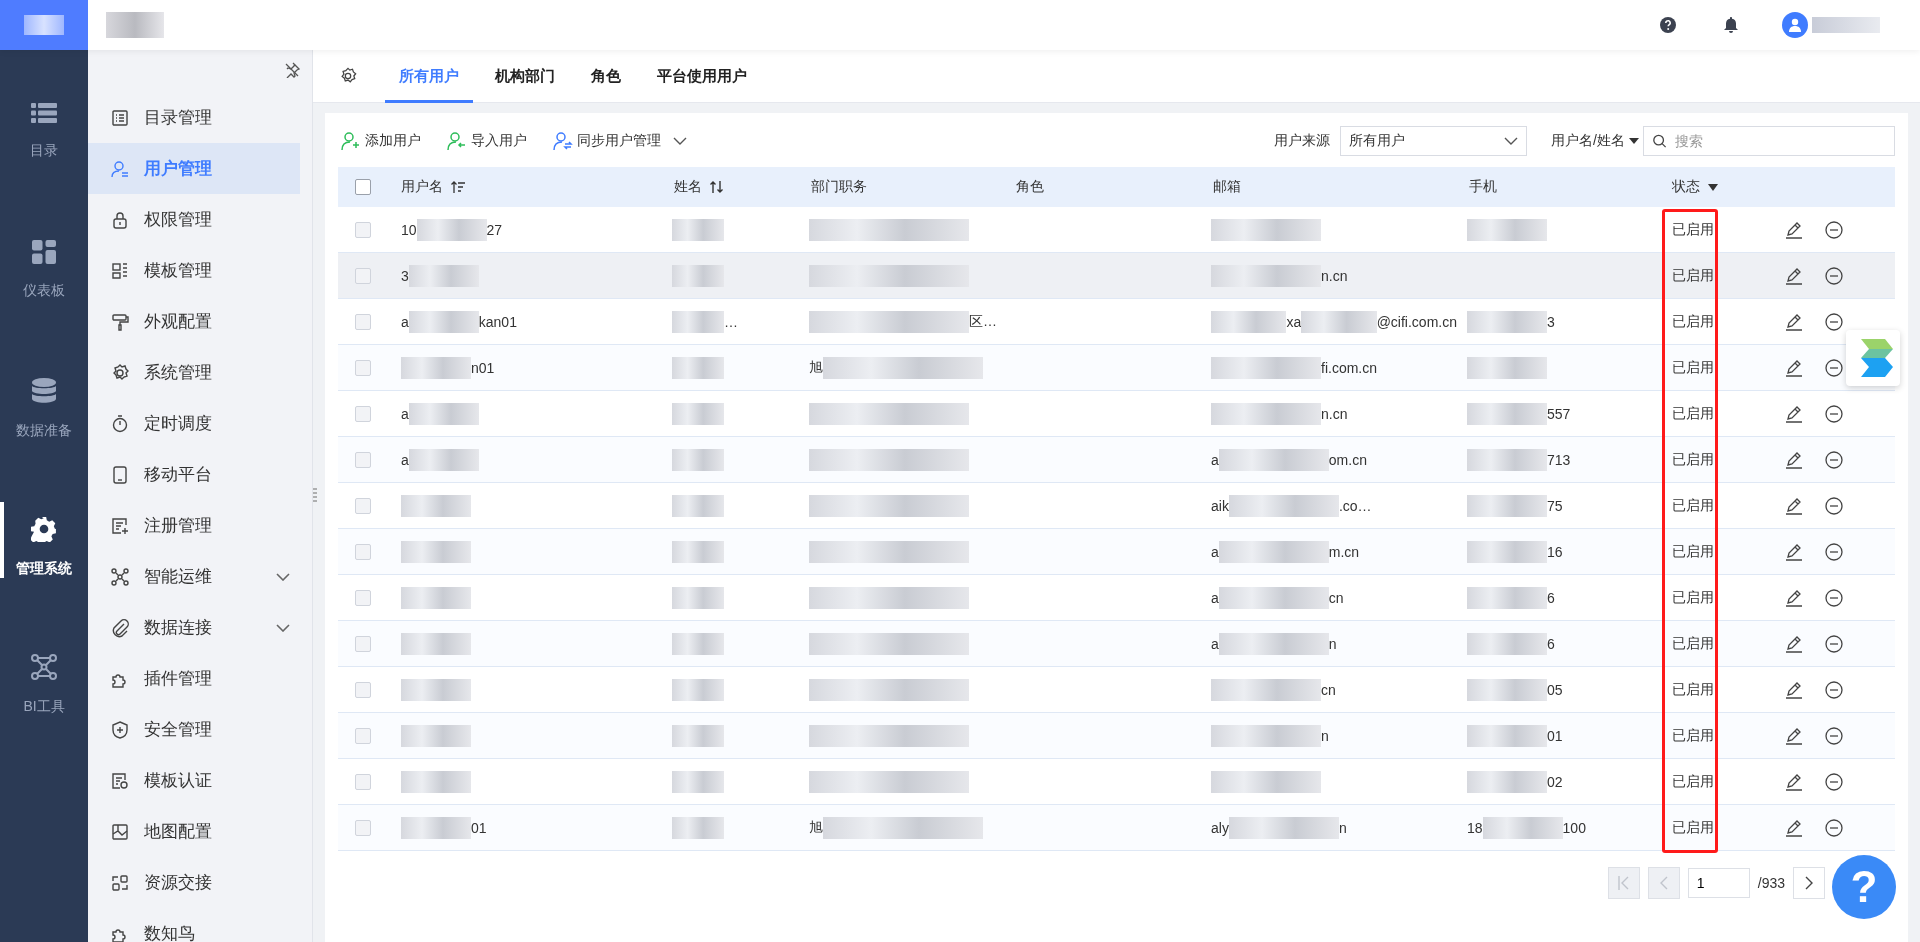 The image size is (1920, 942). I want to click on sidebar-item: 地图配置, so click(200, 831).